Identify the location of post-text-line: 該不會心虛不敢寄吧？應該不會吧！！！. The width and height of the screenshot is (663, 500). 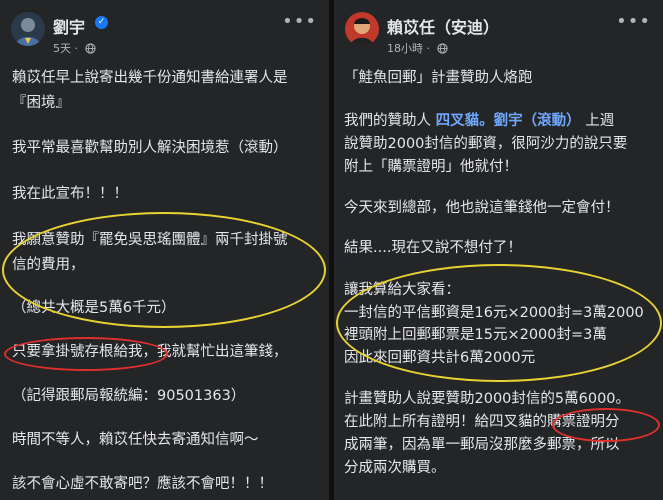
(142, 484).